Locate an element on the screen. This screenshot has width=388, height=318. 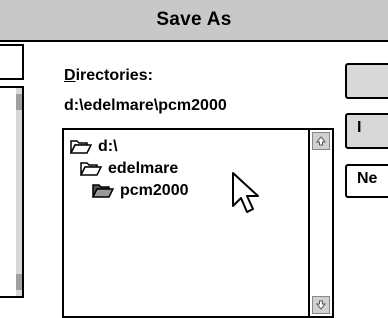
title-bar: Save As is located at coordinates (194, 21).